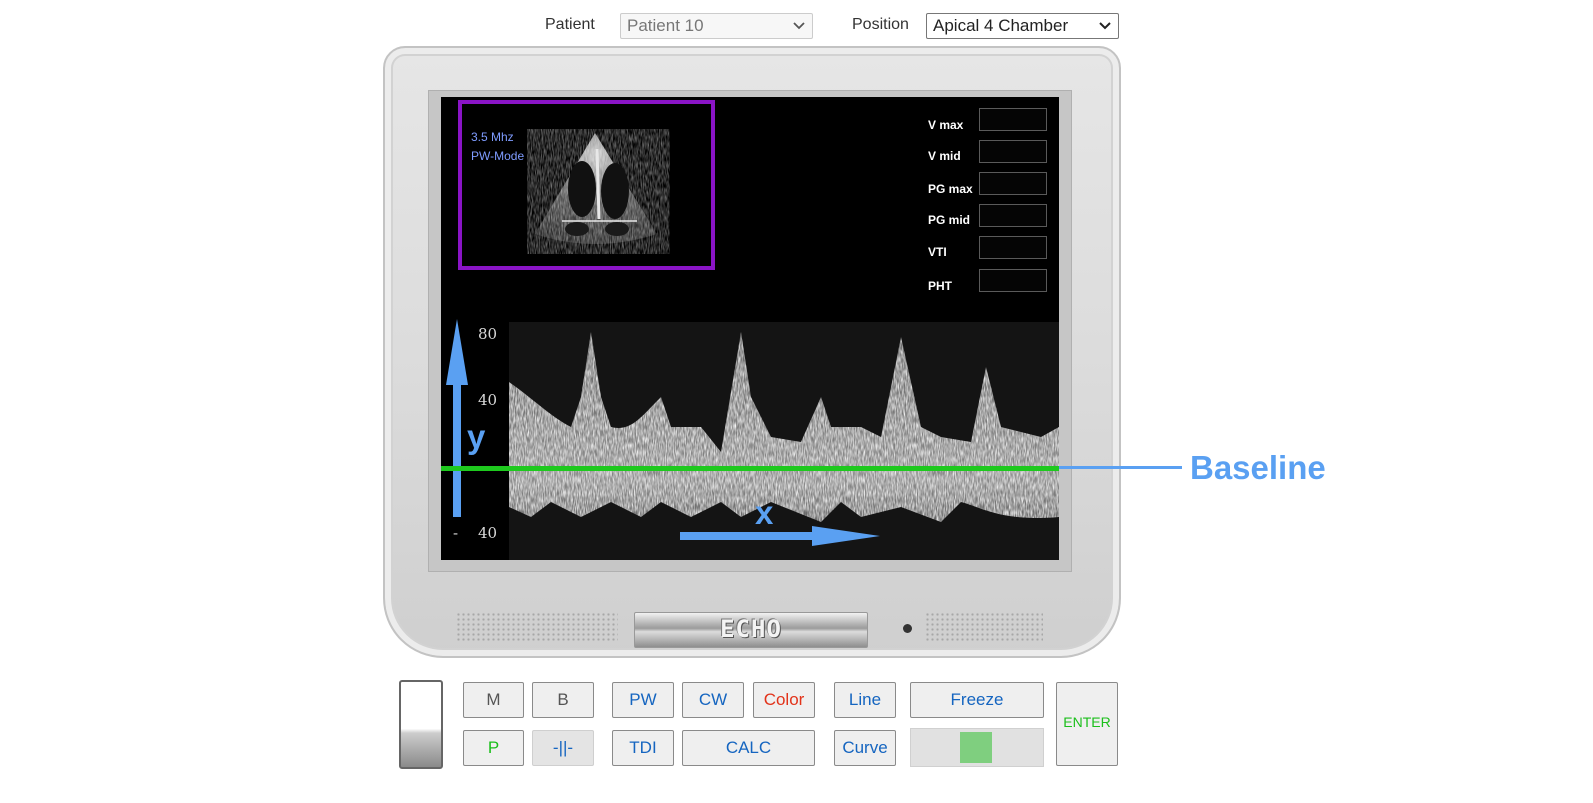 Image resolution: width=1593 pixels, height=803 pixels. I want to click on m-mode-button: M, so click(493, 700).